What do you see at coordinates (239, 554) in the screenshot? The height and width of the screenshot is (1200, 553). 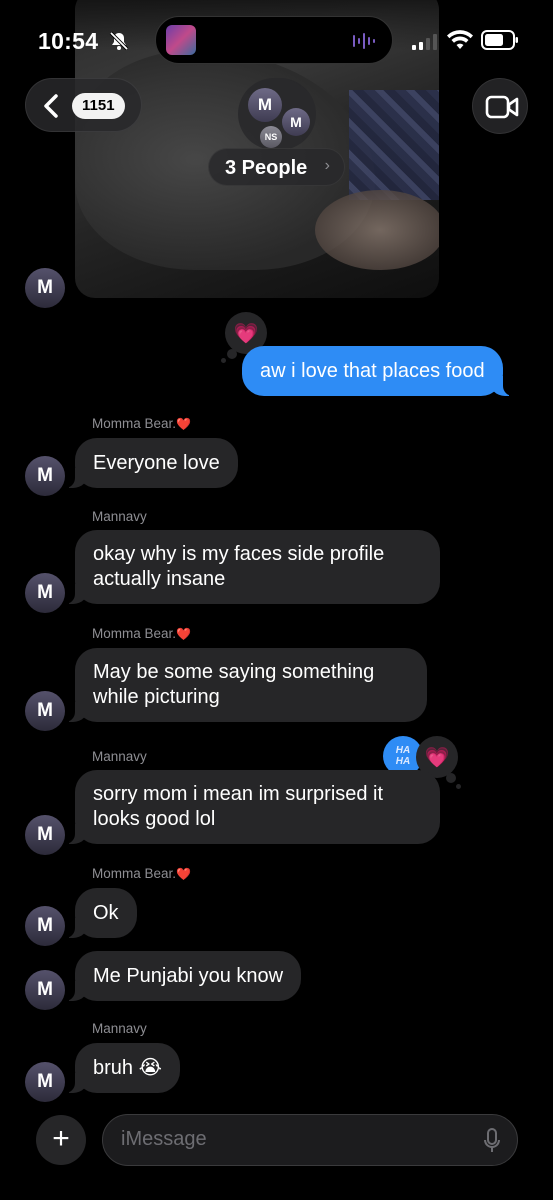 I see `message-text: okay why is my faces side profile` at bounding box center [239, 554].